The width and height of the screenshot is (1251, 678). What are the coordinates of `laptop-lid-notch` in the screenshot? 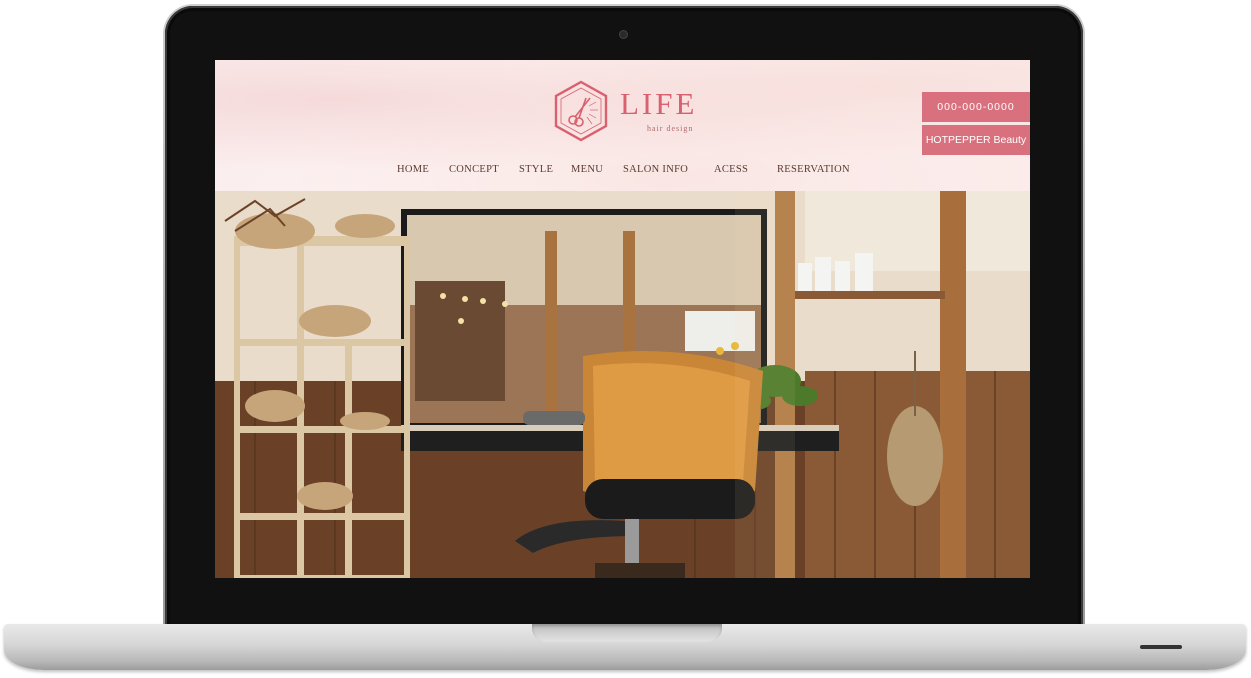 It's located at (627, 633).